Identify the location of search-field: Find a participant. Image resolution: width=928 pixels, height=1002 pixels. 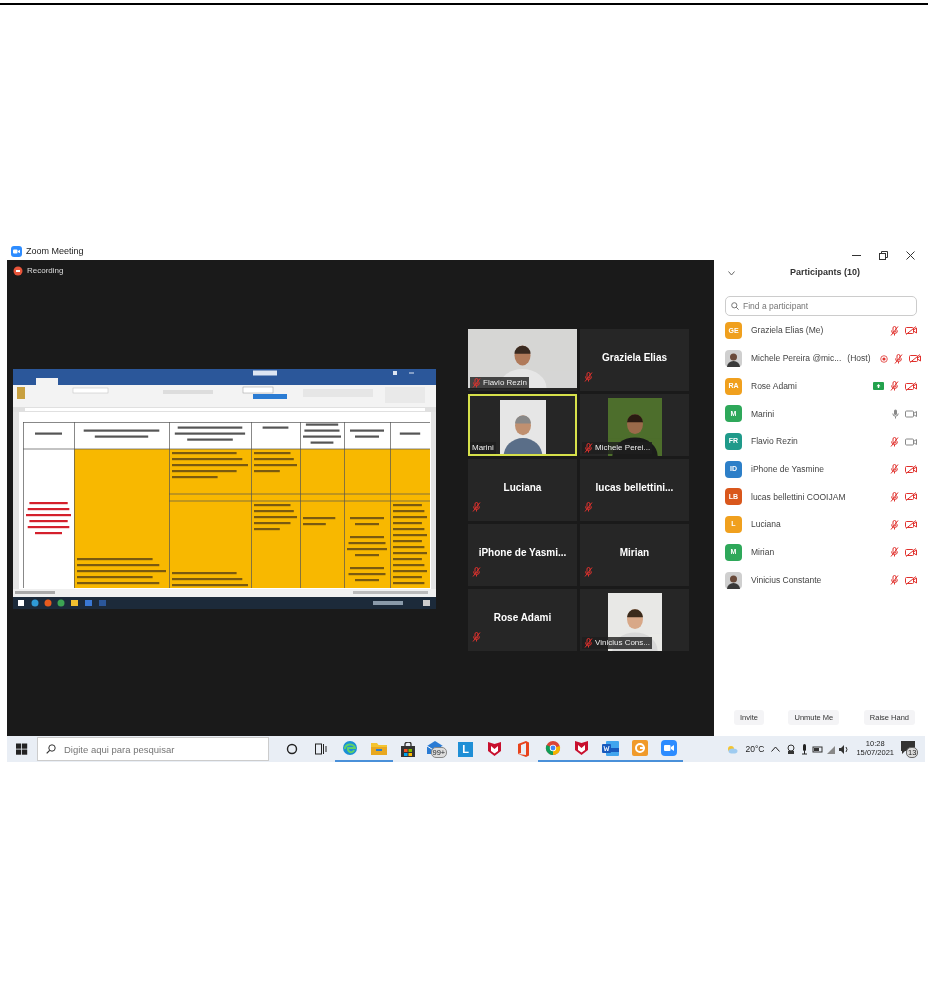
(821, 306).